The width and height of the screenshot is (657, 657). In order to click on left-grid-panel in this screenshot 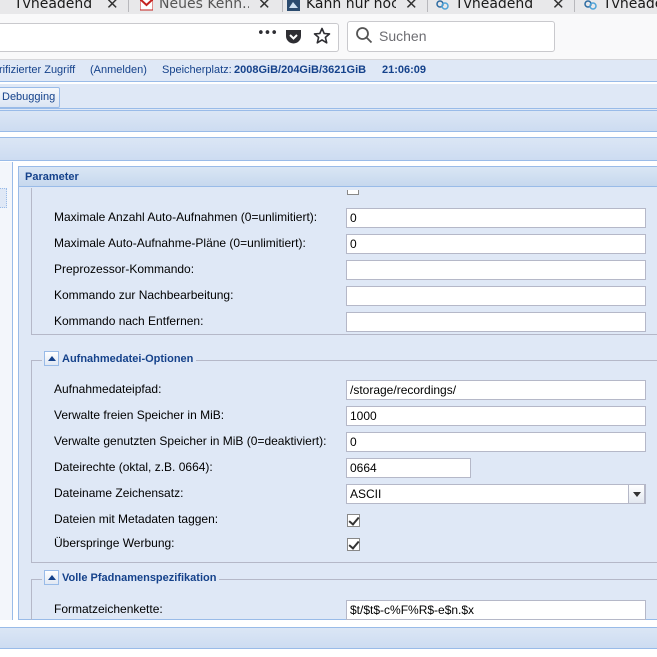, I will do `click(6, 391)`.